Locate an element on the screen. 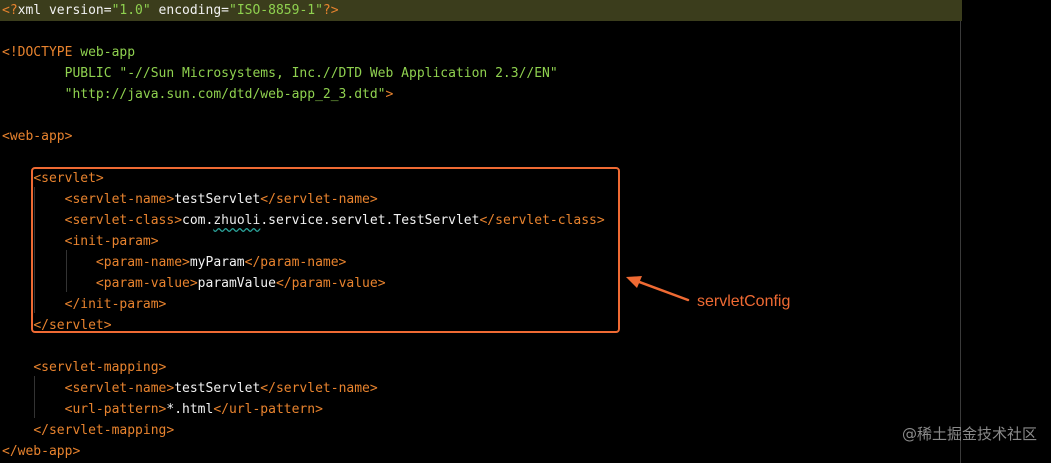 This screenshot has width=1051, height=463. xml-tag-token: </url-pattern> is located at coordinates (268, 409).